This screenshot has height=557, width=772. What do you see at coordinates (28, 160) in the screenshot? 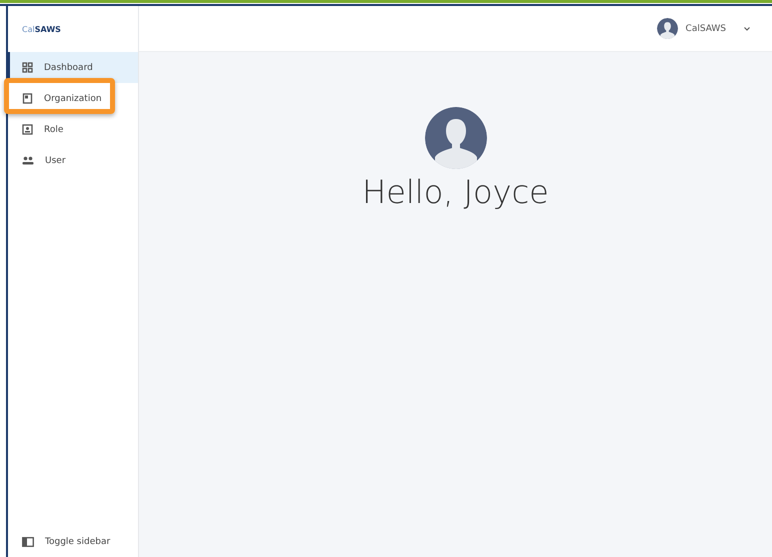
I see `users-icon` at bounding box center [28, 160].